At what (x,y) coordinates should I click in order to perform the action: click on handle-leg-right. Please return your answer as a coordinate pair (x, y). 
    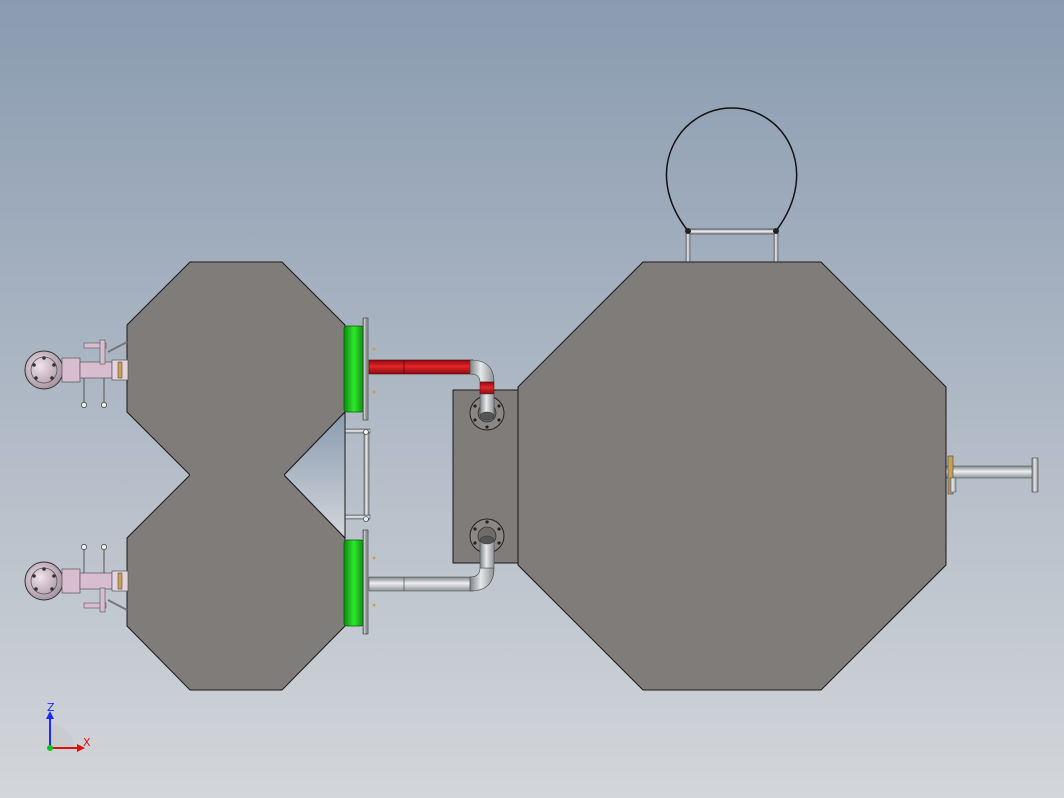
    Looking at the image, I should click on (776, 247).